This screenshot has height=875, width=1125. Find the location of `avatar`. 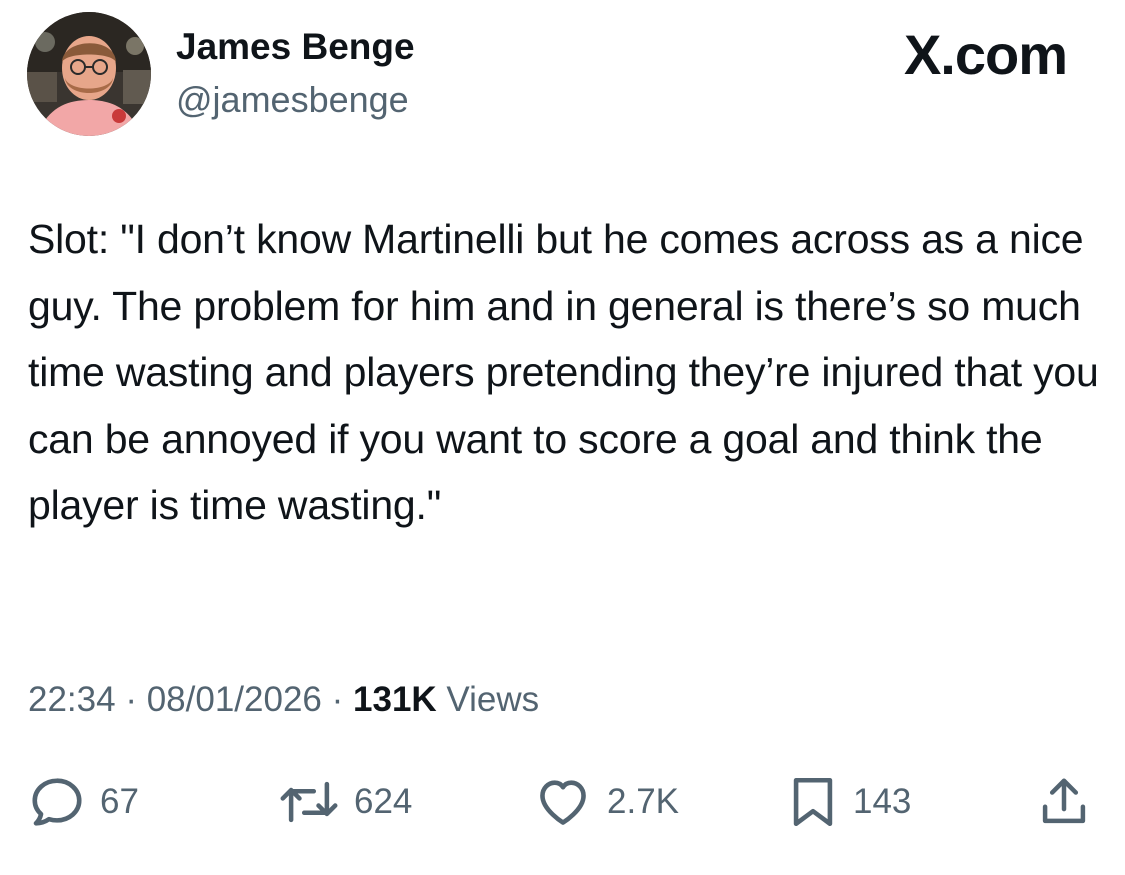

avatar is located at coordinates (89, 74).